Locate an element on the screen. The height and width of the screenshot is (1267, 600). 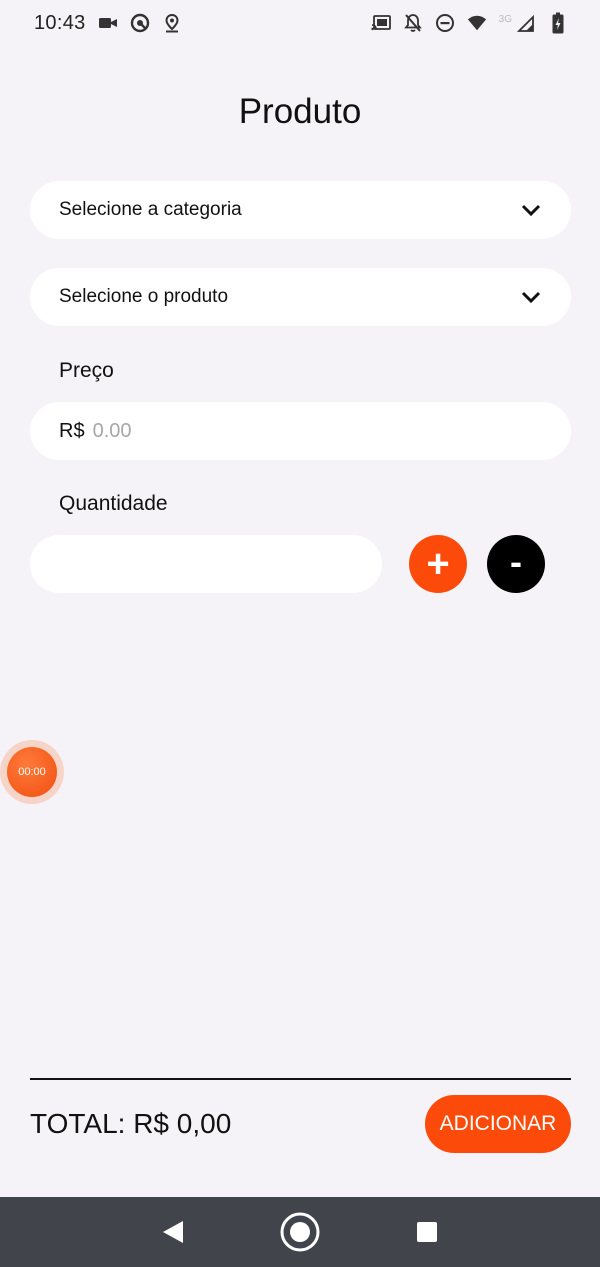
add-button: ADICIONAR is located at coordinates (498, 1124).